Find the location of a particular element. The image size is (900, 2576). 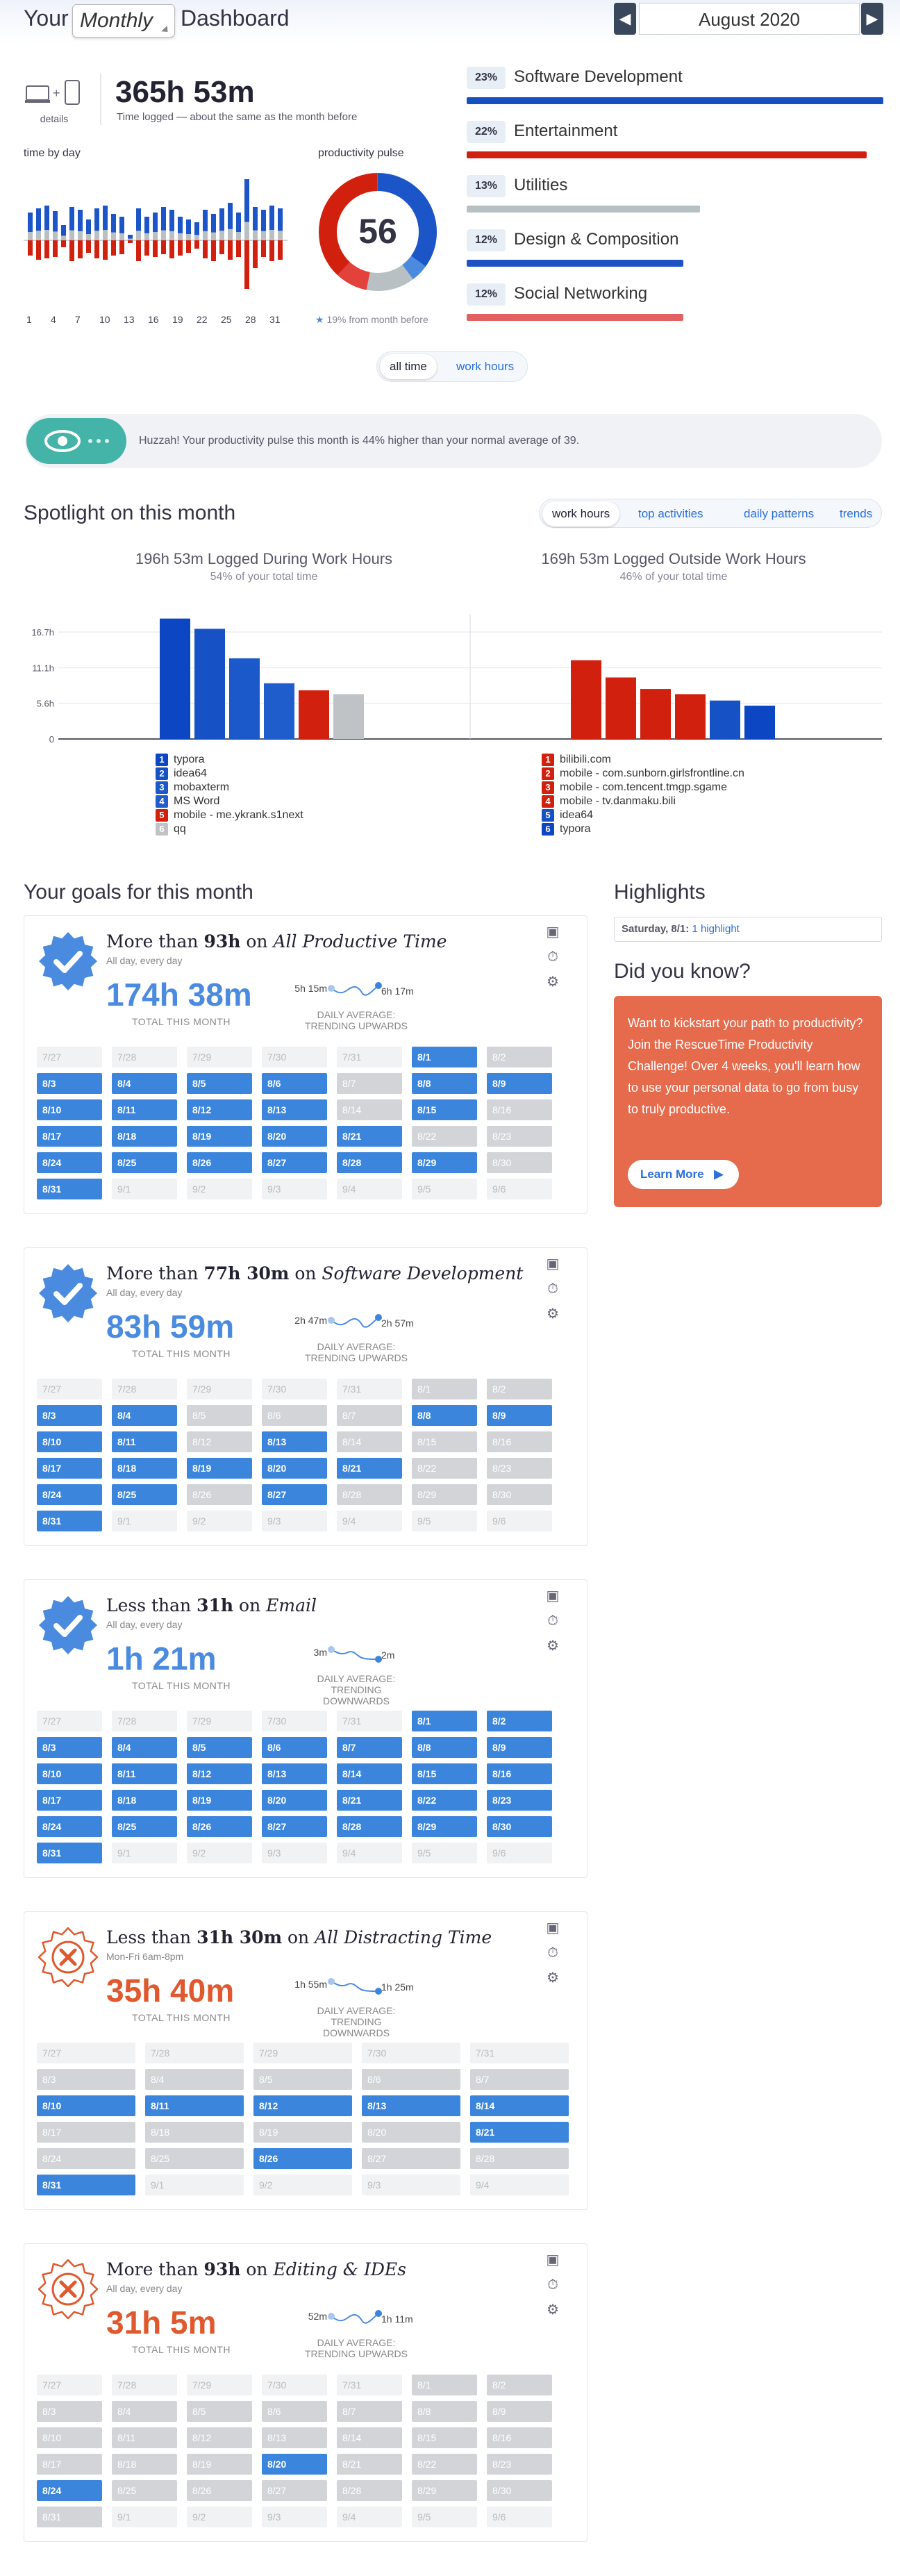

outside-hours-legend-item: 2 mobile - com.sunborn.girlsfrontline.cn is located at coordinates (643, 774).